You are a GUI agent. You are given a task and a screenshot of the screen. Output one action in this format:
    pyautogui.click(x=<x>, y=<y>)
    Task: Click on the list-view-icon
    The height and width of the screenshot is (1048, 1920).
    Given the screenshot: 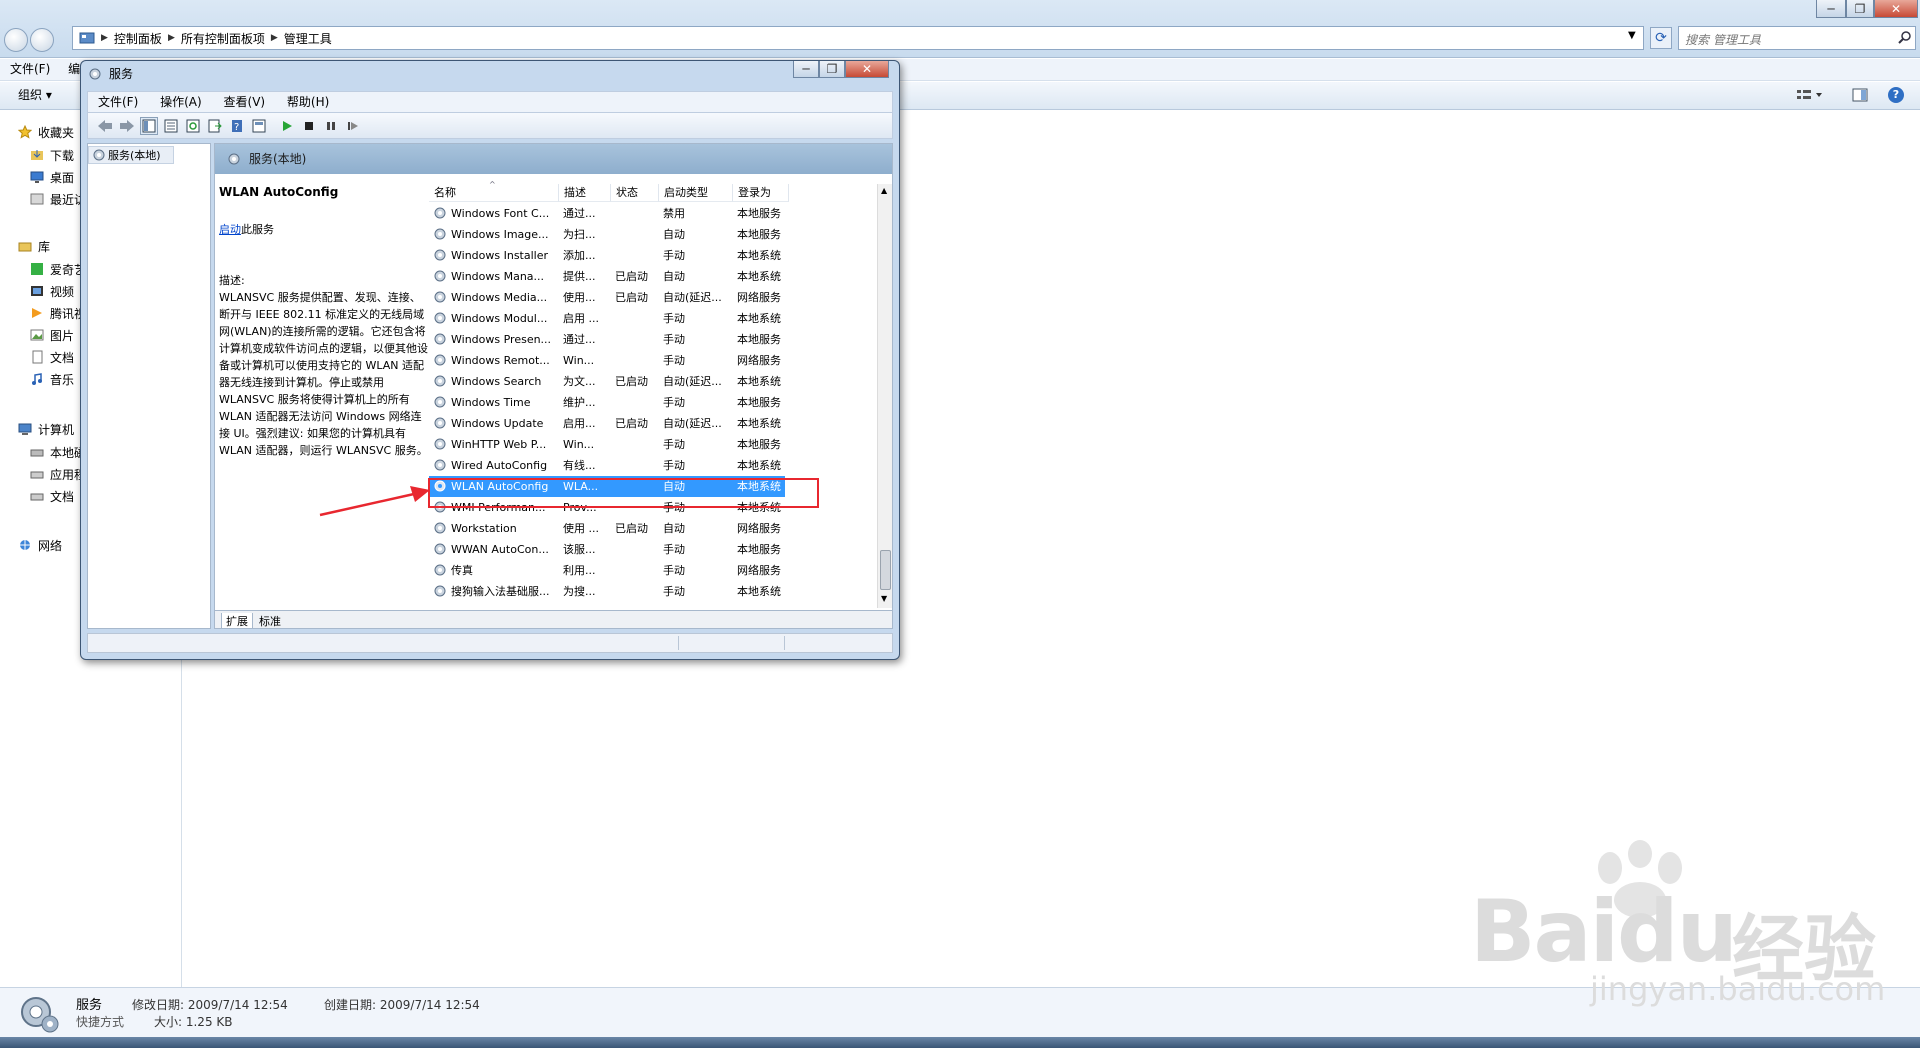 What is the action you would take?
    pyautogui.click(x=171, y=126)
    